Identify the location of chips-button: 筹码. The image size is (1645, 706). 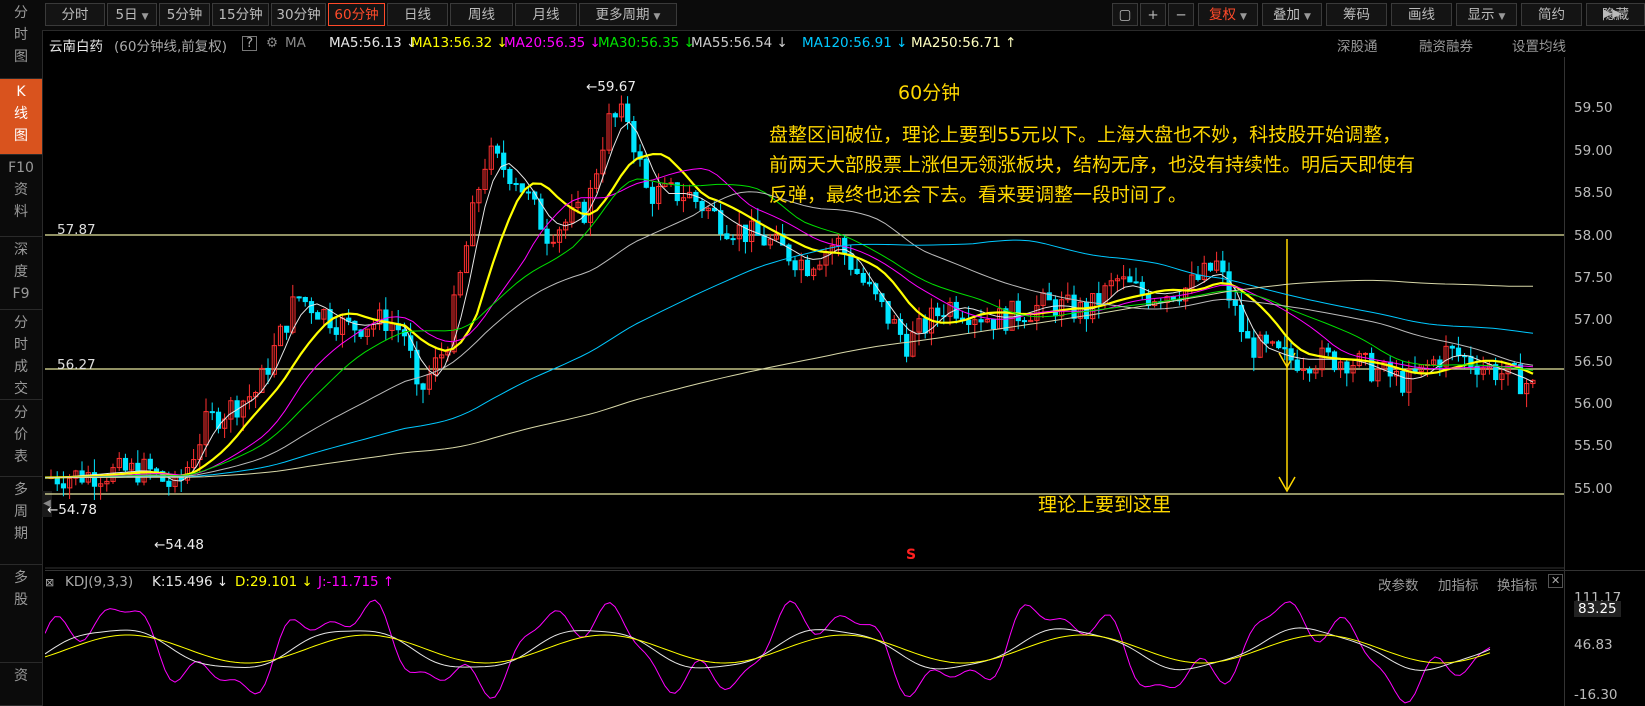
(1356, 14).